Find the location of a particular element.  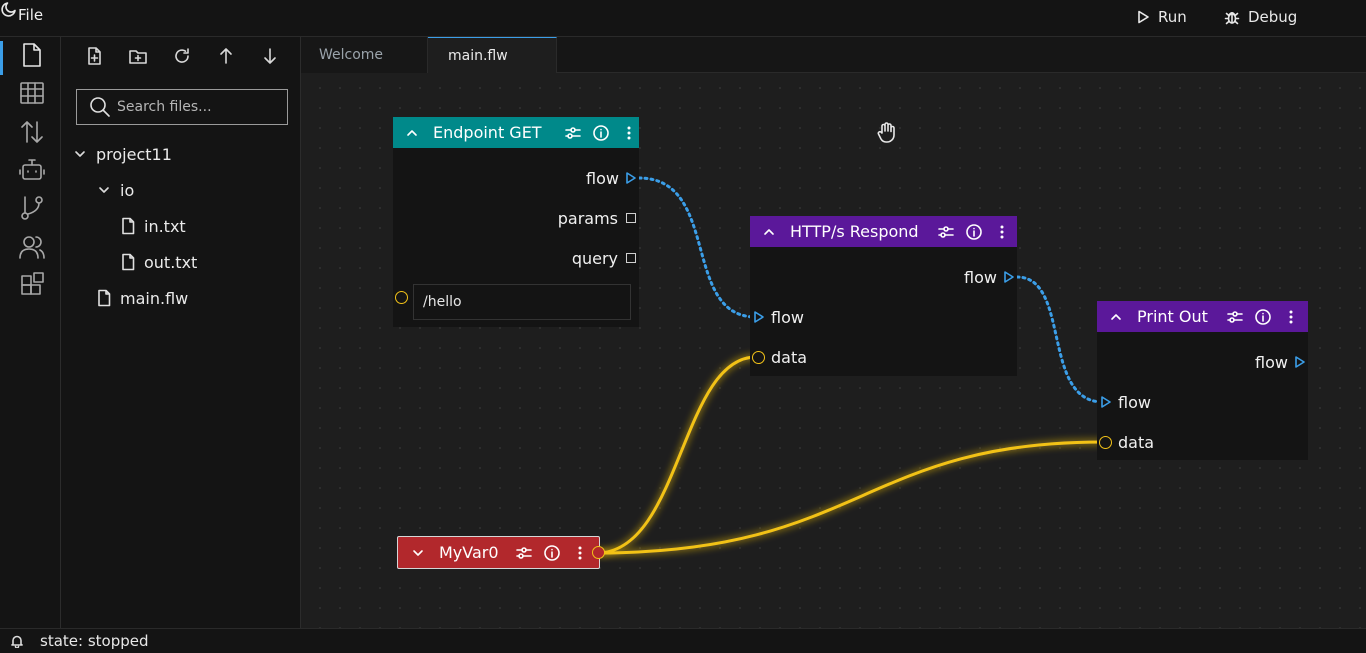

search-box is located at coordinates (182, 107).